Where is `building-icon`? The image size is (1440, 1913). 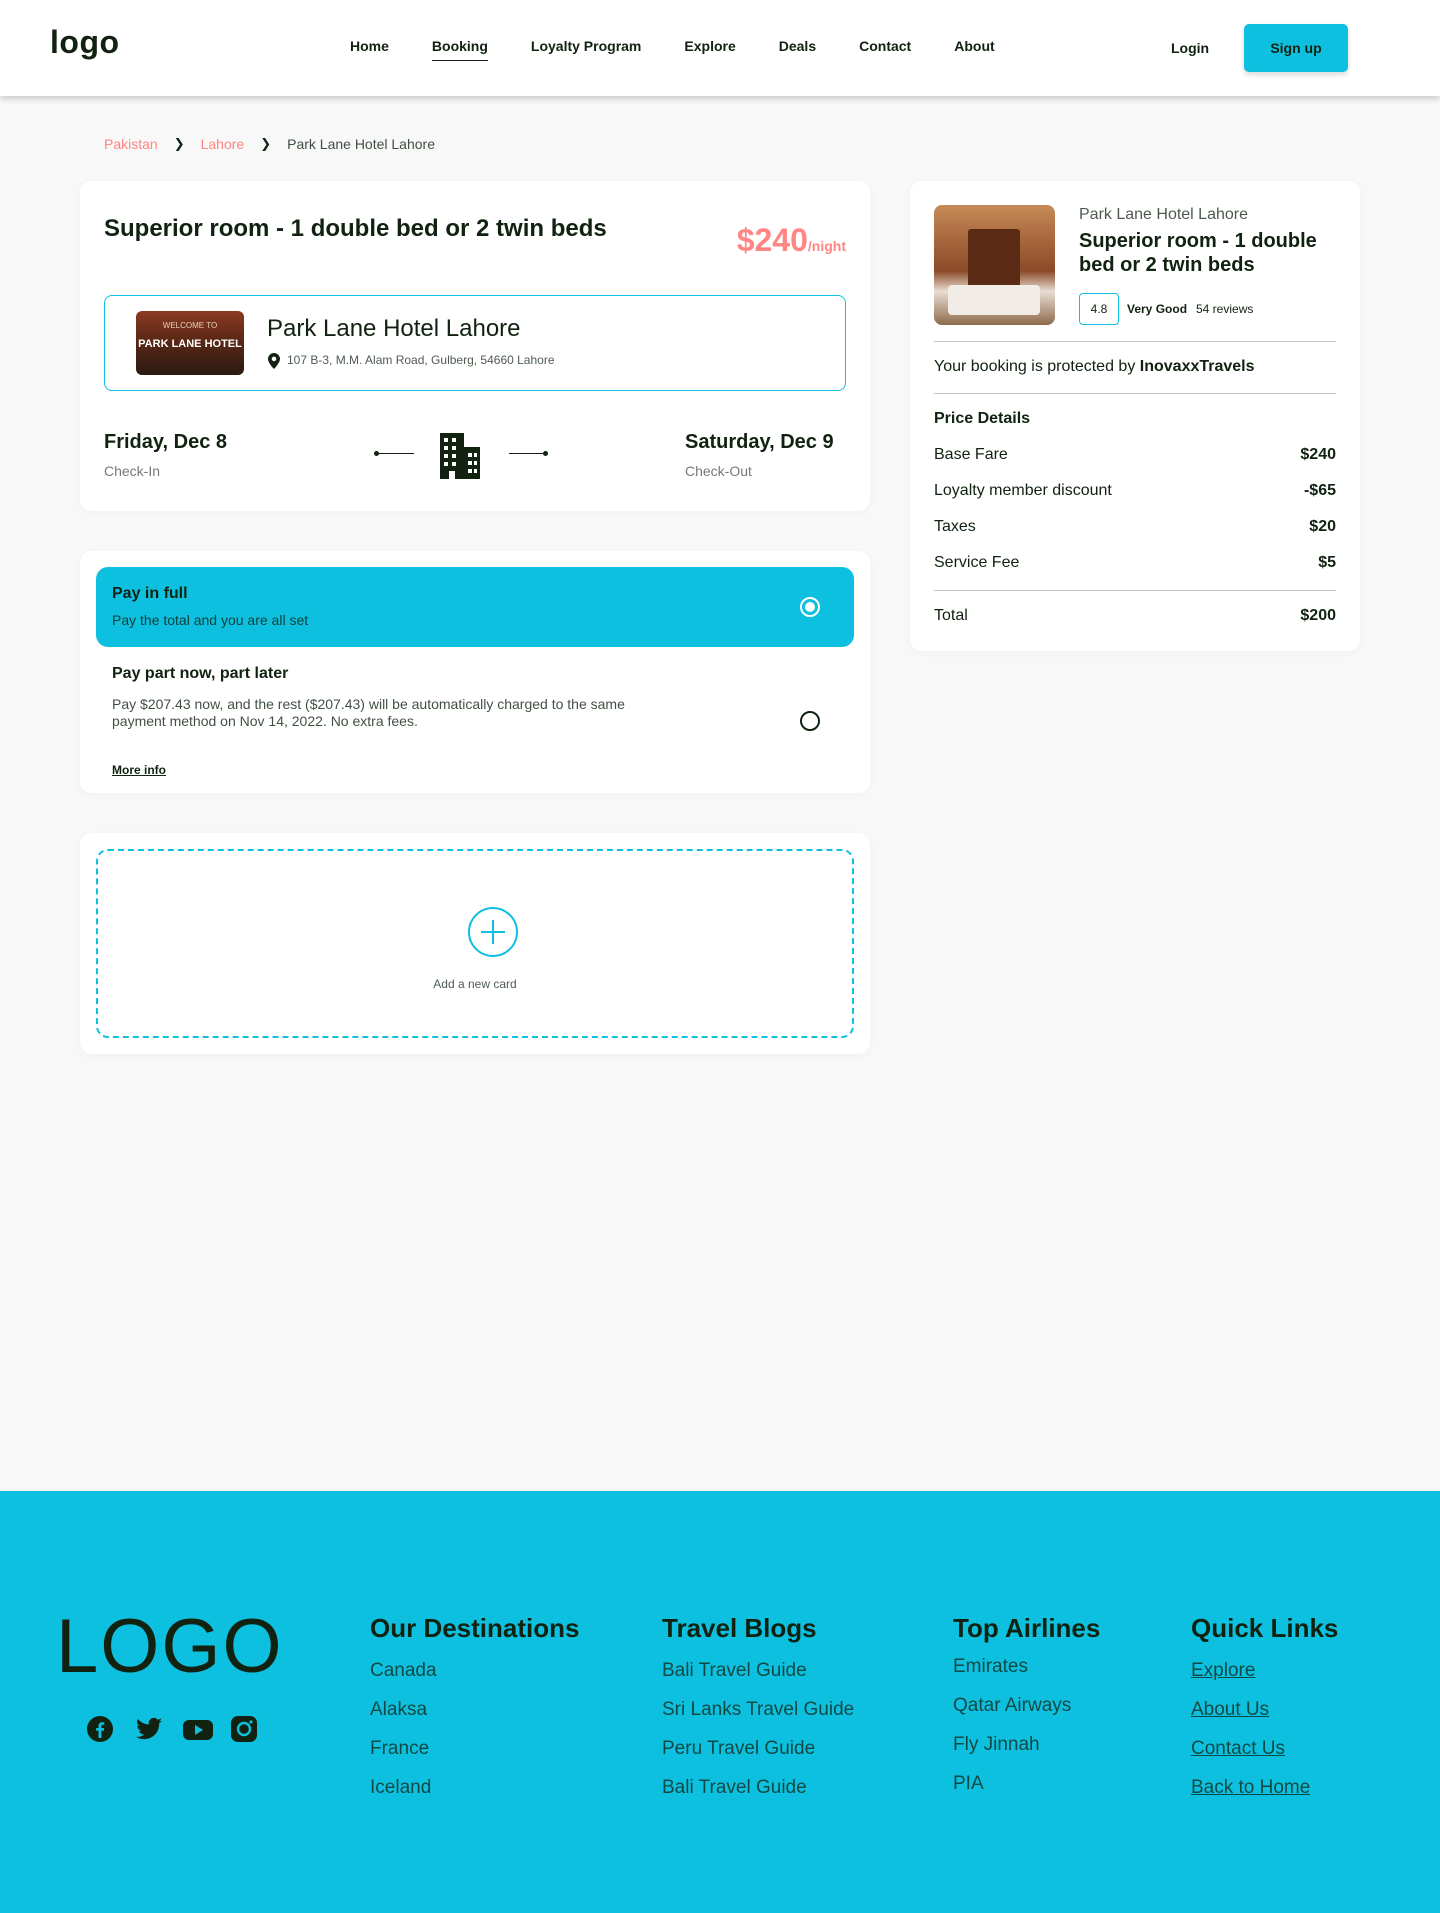
building-icon is located at coordinates (460, 456).